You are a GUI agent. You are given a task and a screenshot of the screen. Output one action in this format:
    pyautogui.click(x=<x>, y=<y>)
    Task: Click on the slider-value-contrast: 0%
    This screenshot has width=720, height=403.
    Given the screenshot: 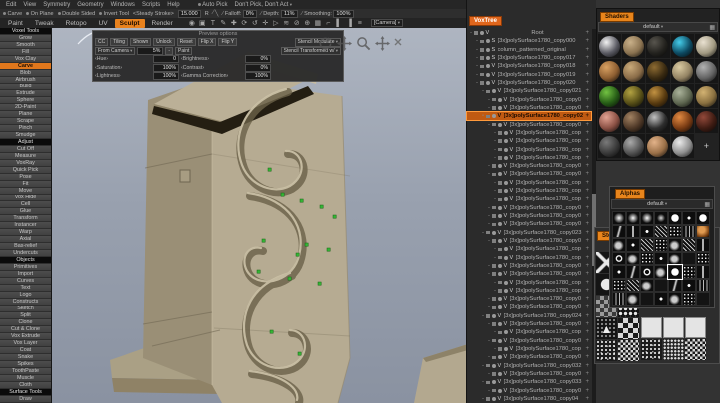 What is the action you would take?
    pyautogui.click(x=258, y=67)
    